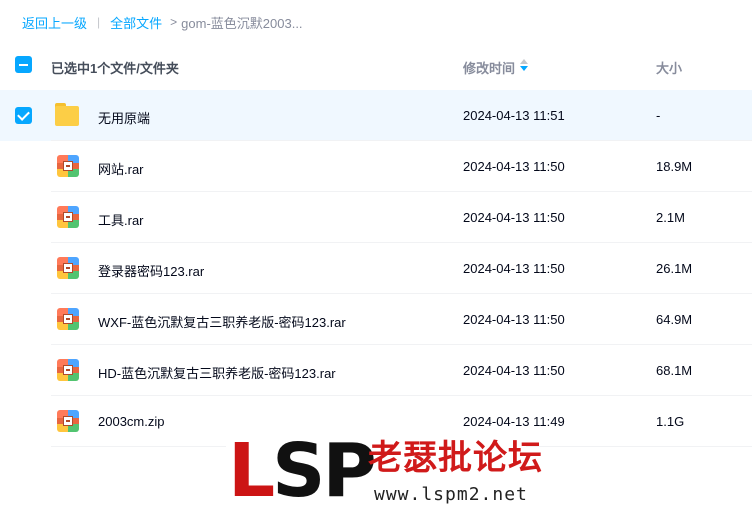  I want to click on watermark-title: 老瑟批论坛, so click(455, 458).